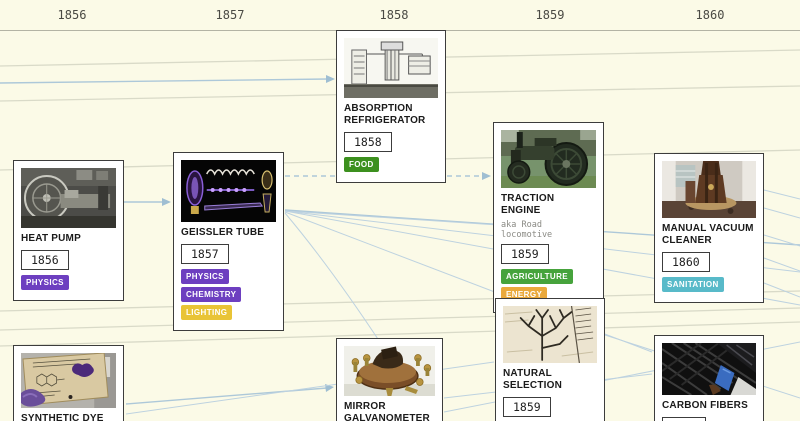 The image size is (800, 421). I want to click on manual-vacuum-cleaner-image, so click(709, 189).